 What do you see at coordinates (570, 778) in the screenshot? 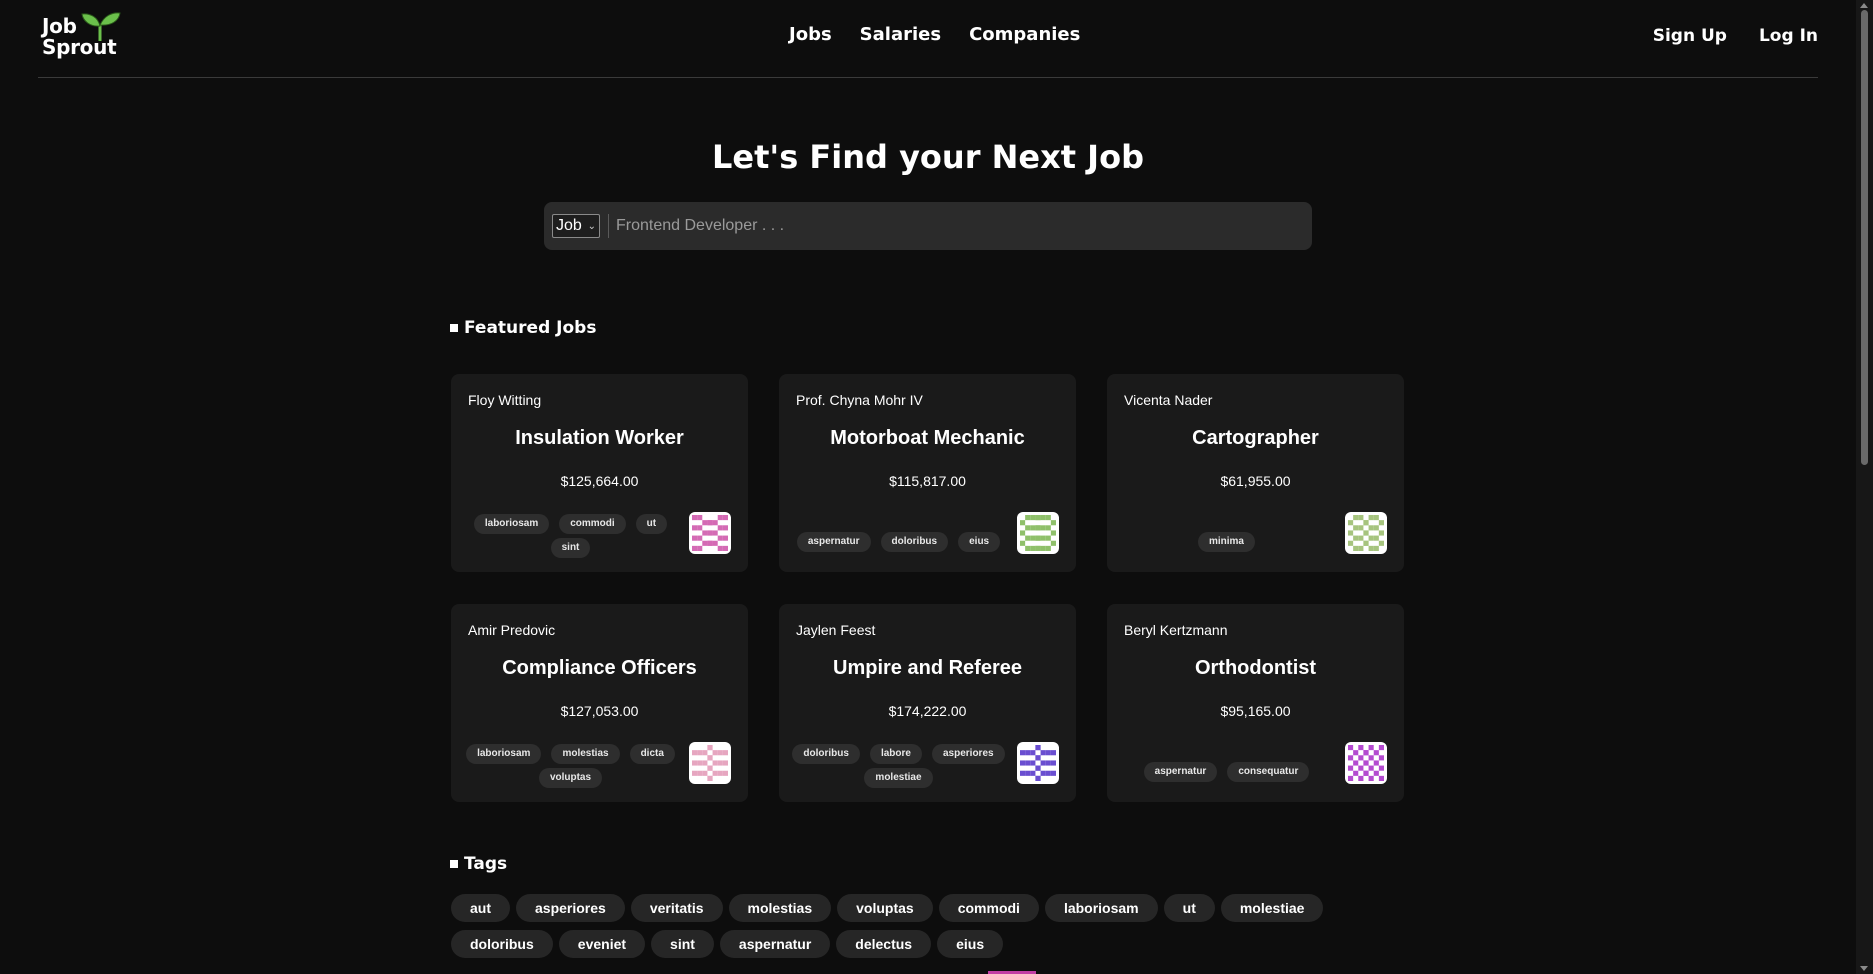
I see `job-tag: voluptas` at bounding box center [570, 778].